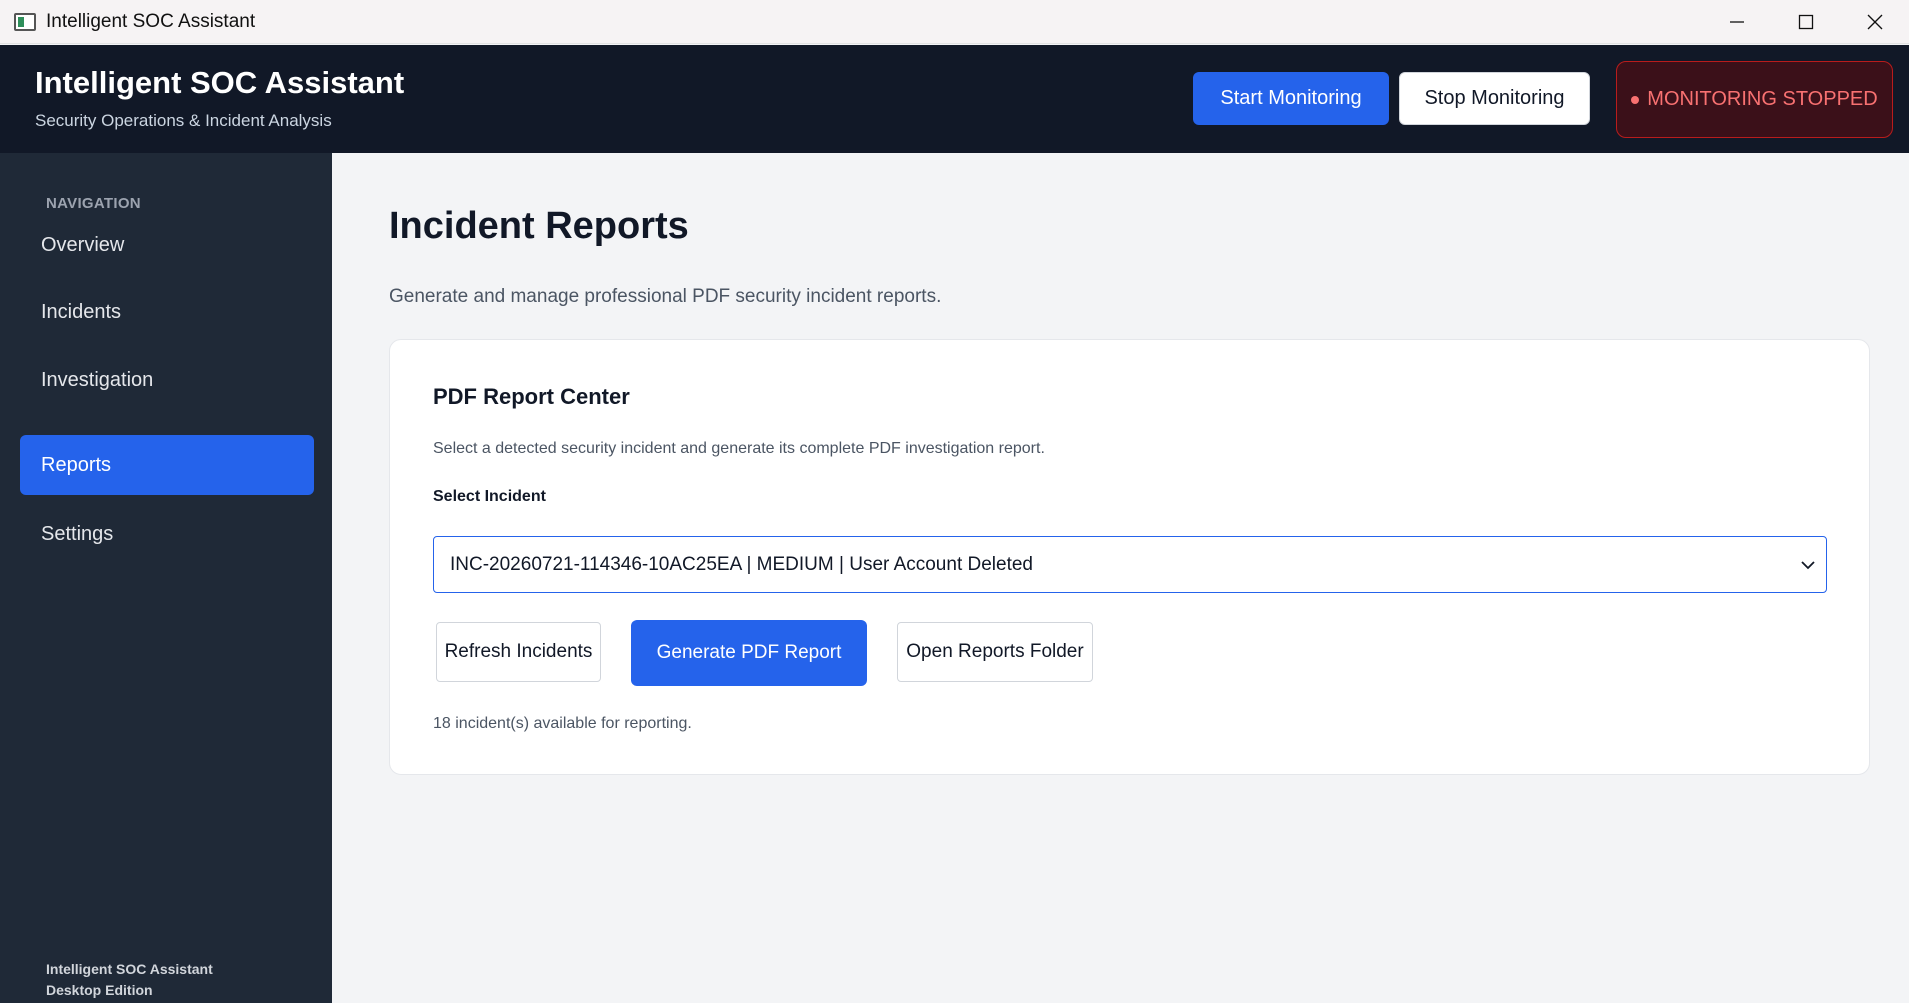  I want to click on sidebar-item-settings: Settings, so click(167, 534).